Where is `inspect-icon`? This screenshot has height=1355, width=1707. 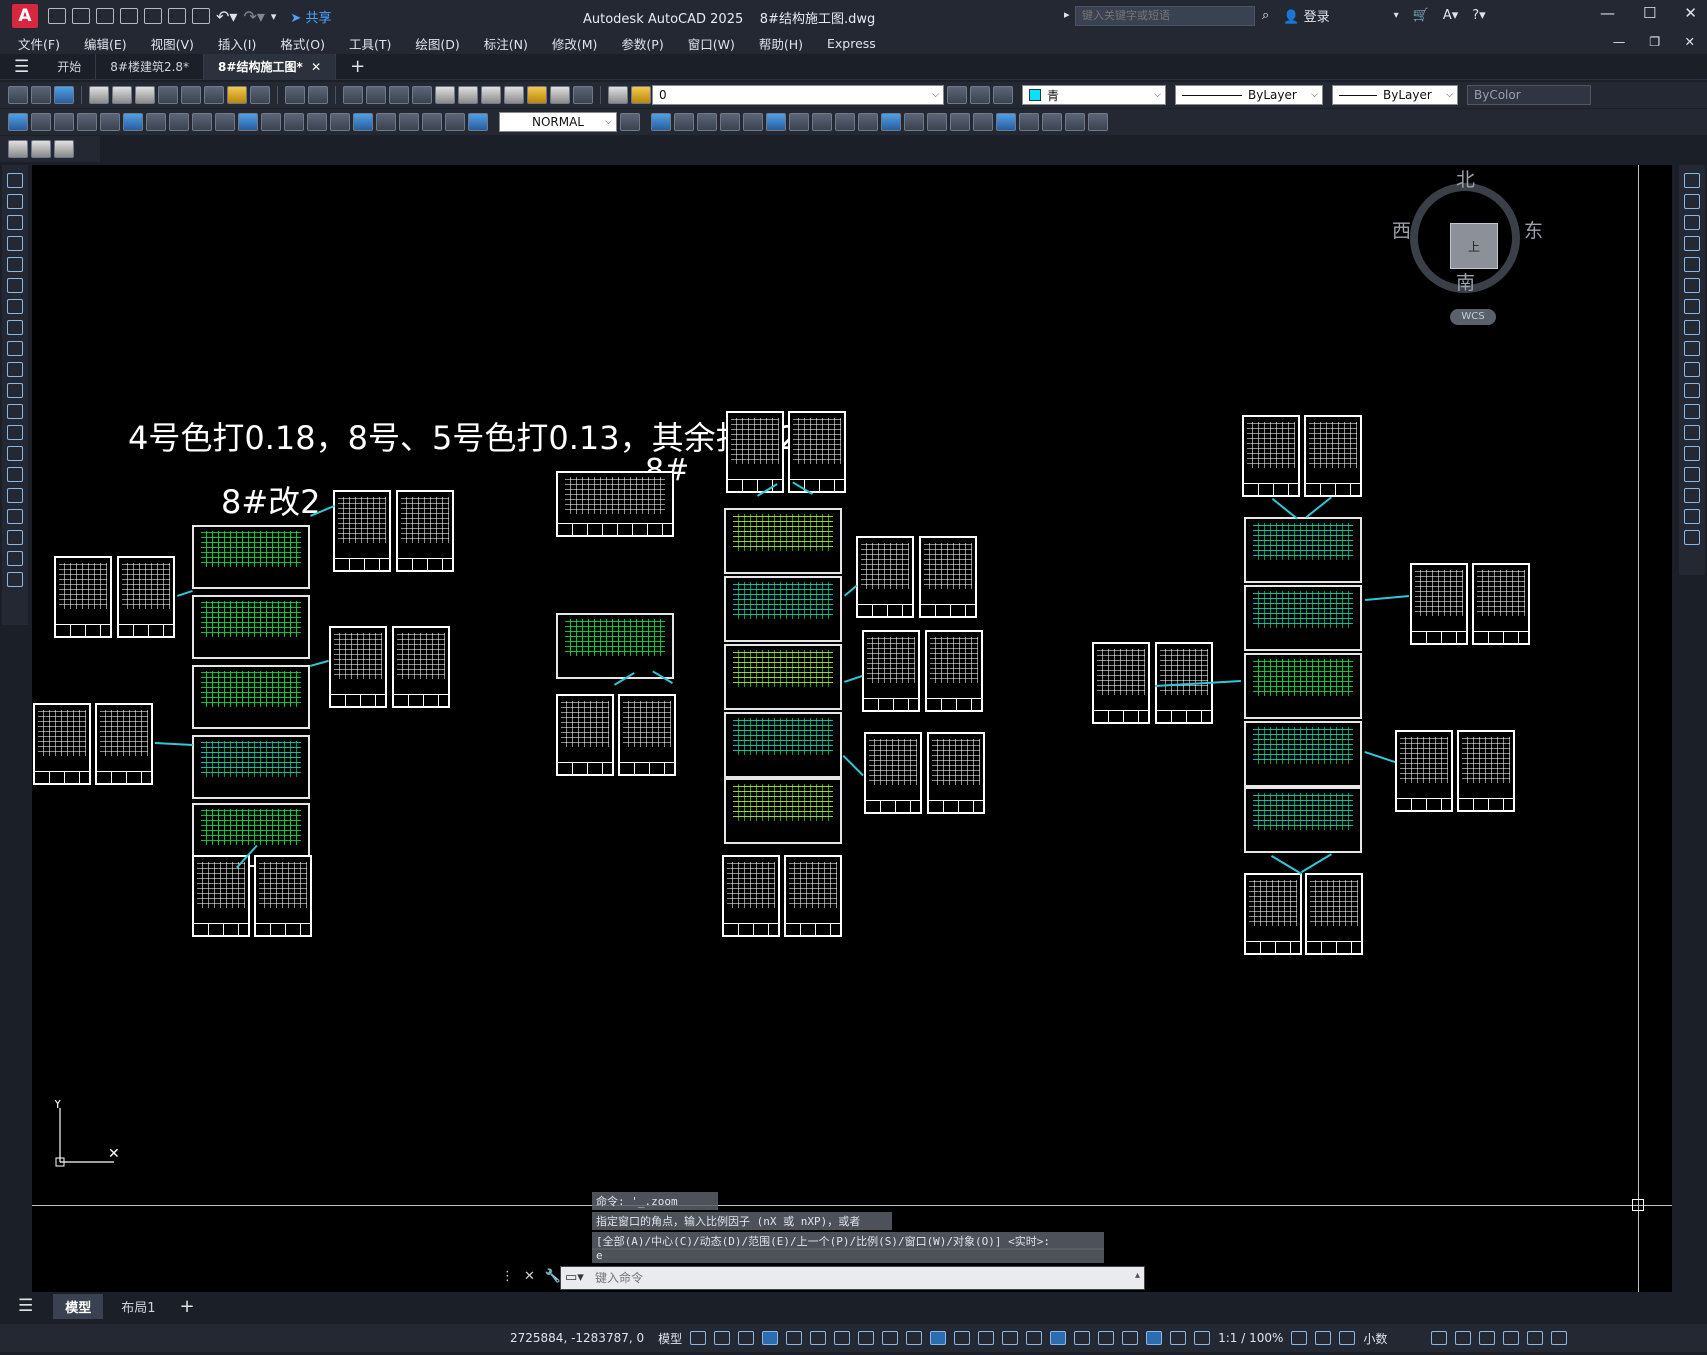 inspect-icon is located at coordinates (363, 122).